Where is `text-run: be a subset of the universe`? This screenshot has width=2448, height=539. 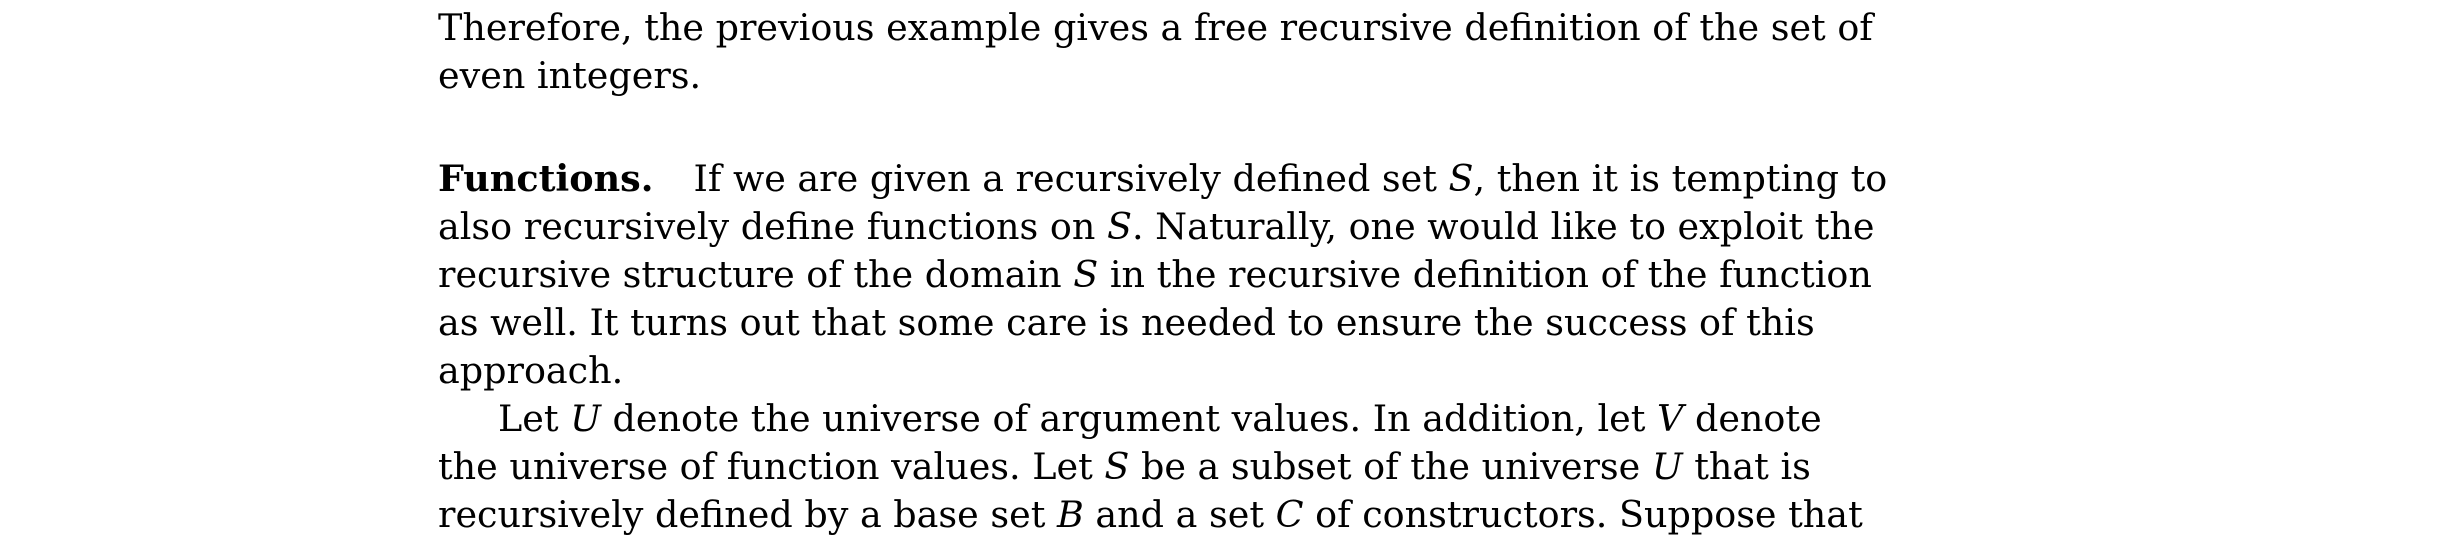
text-run: be a subset of the universe is located at coordinates (1390, 466).